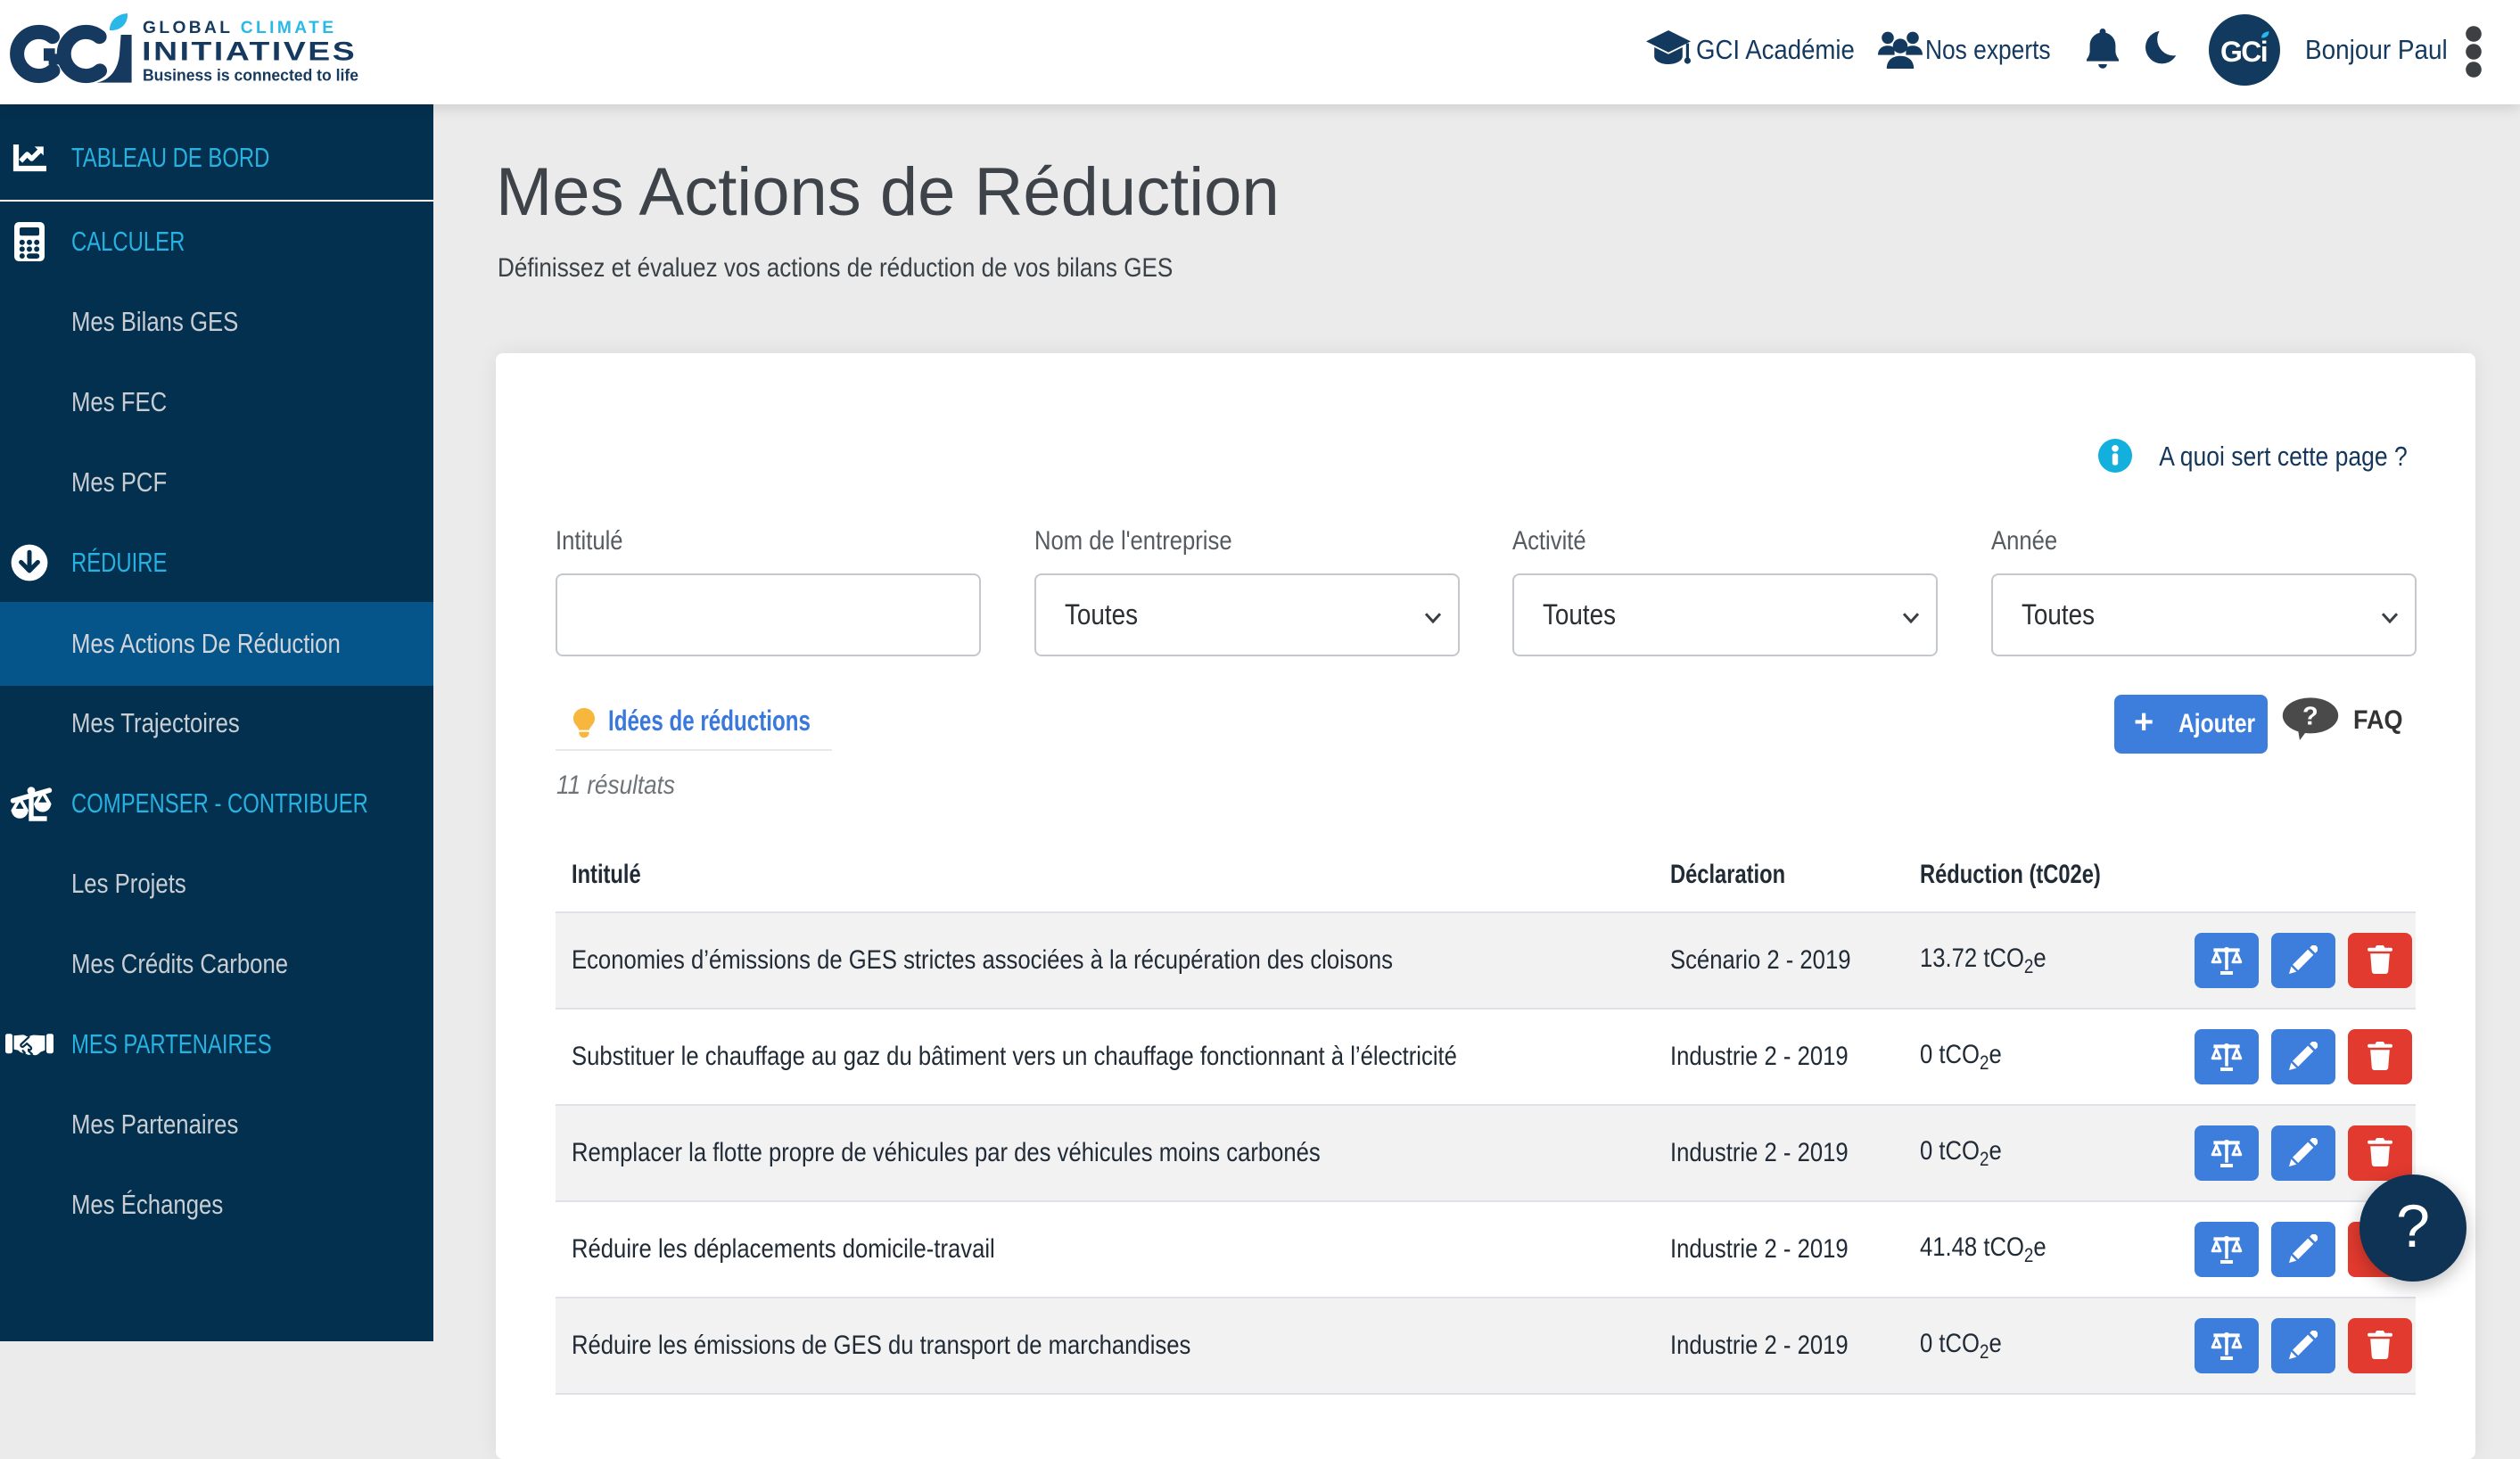 The height and width of the screenshot is (1459, 2520). Describe the element at coordinates (249, 52) in the screenshot. I see `svg-text: INITIATIVES` at that location.